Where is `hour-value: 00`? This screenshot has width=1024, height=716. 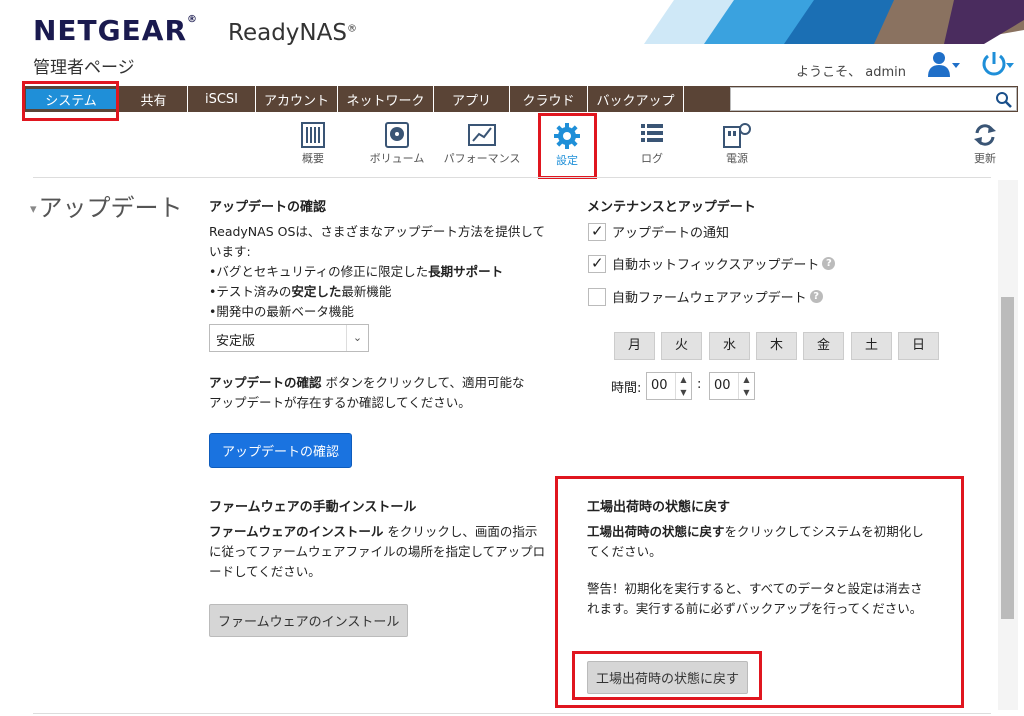
hour-value: 00 is located at coordinates (659, 385).